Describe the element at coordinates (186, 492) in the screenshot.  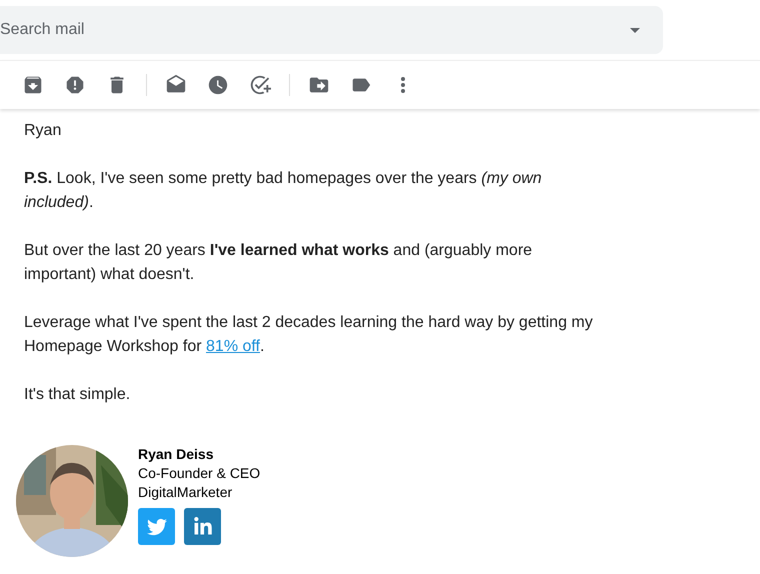
I see `company-name: DigitalMarketer` at that location.